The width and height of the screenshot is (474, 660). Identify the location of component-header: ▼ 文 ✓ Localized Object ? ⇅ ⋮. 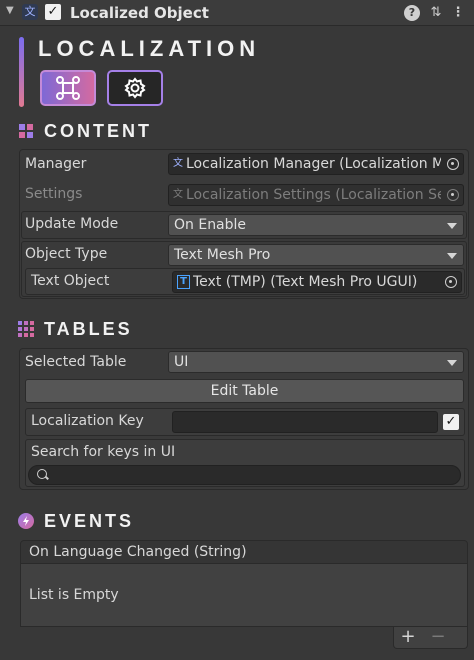
(237, 13).